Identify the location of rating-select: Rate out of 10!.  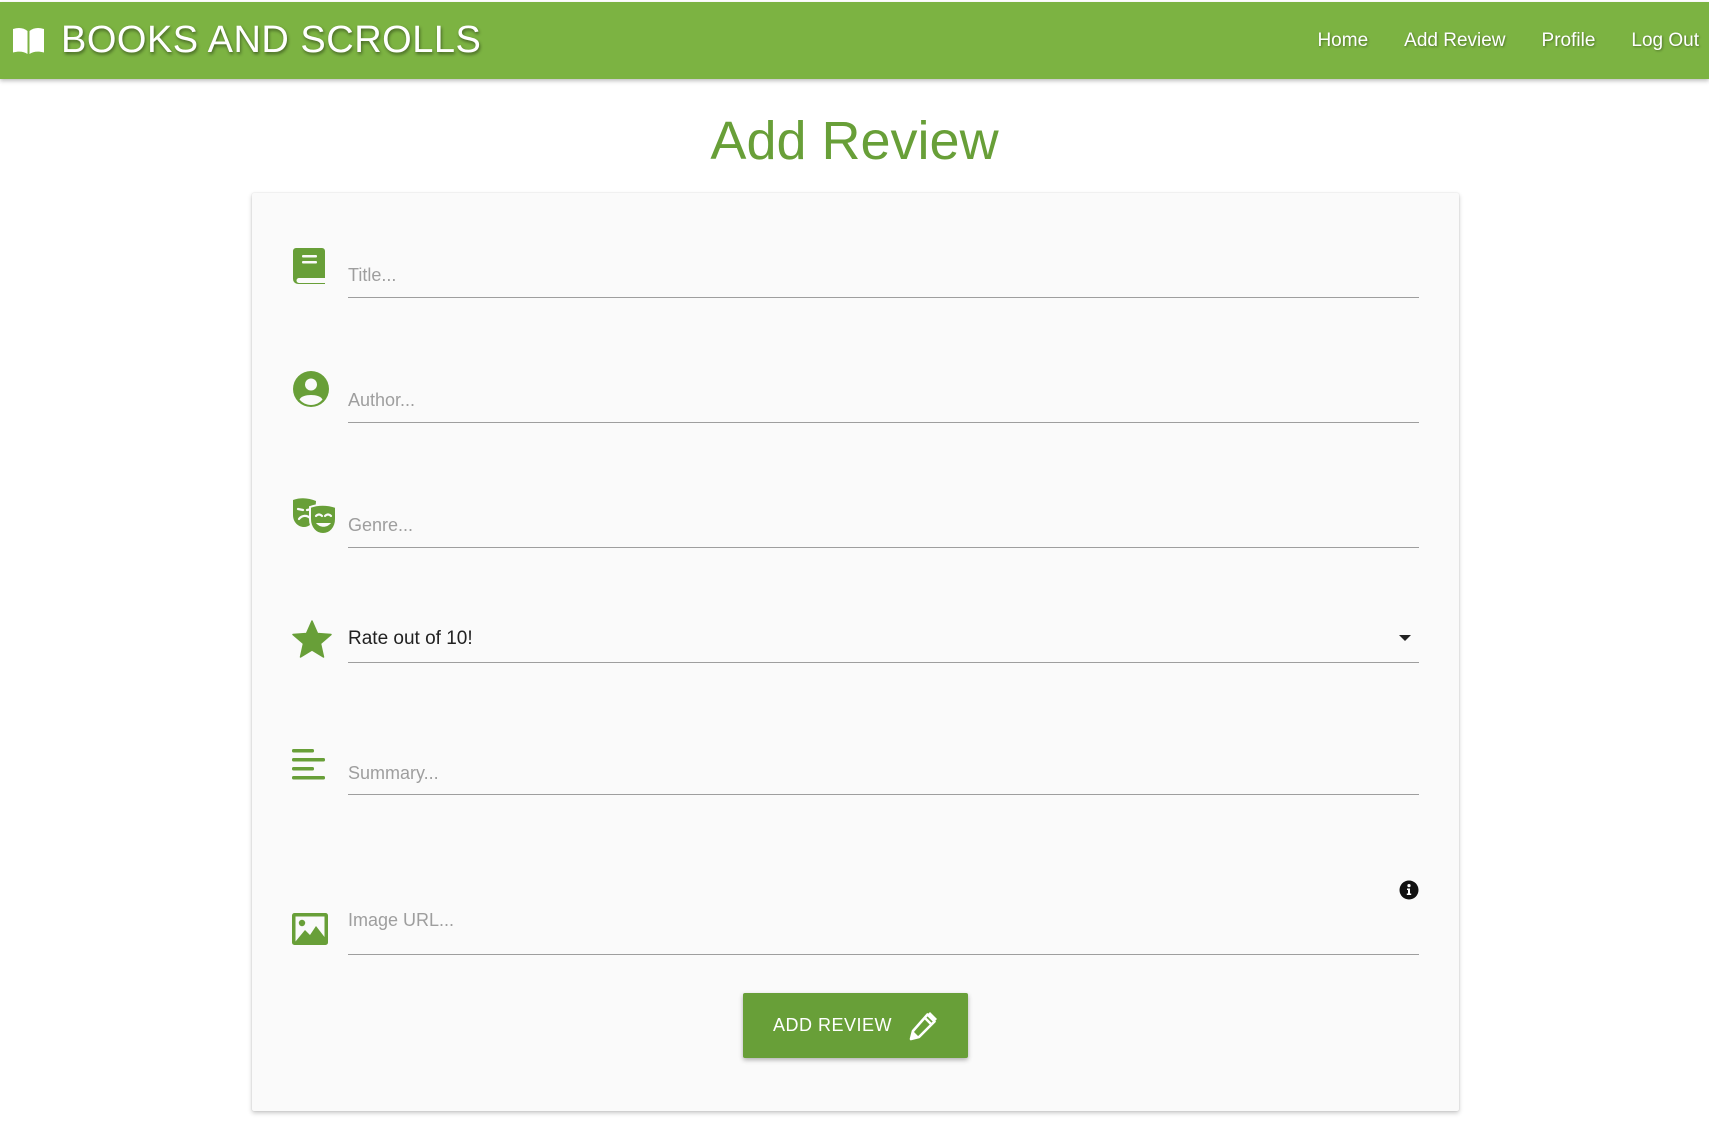
(883, 639).